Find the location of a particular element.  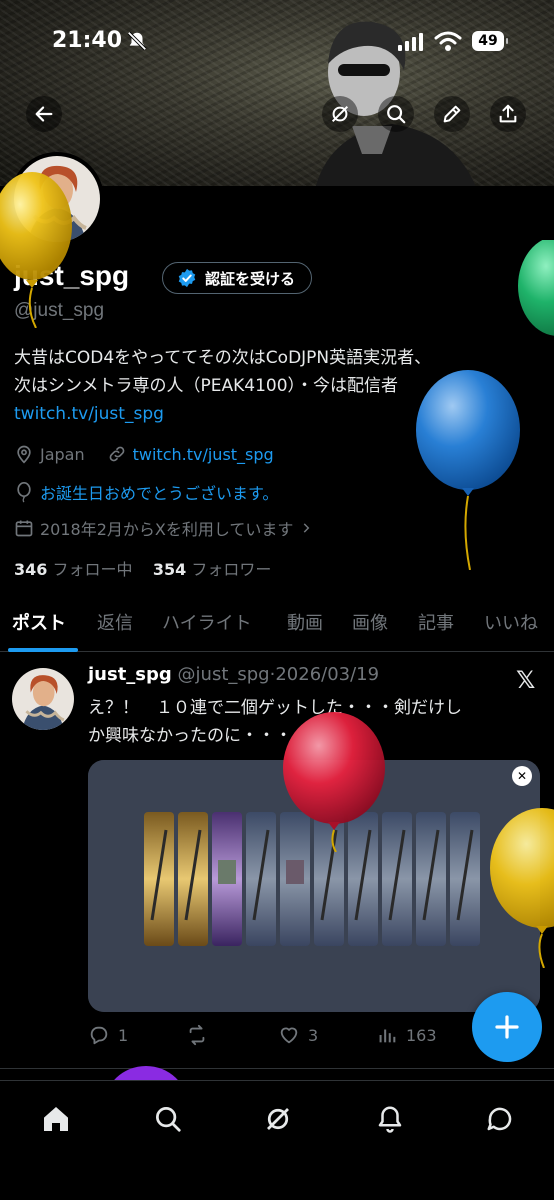

followers-count: 354 is located at coordinates (169, 569).